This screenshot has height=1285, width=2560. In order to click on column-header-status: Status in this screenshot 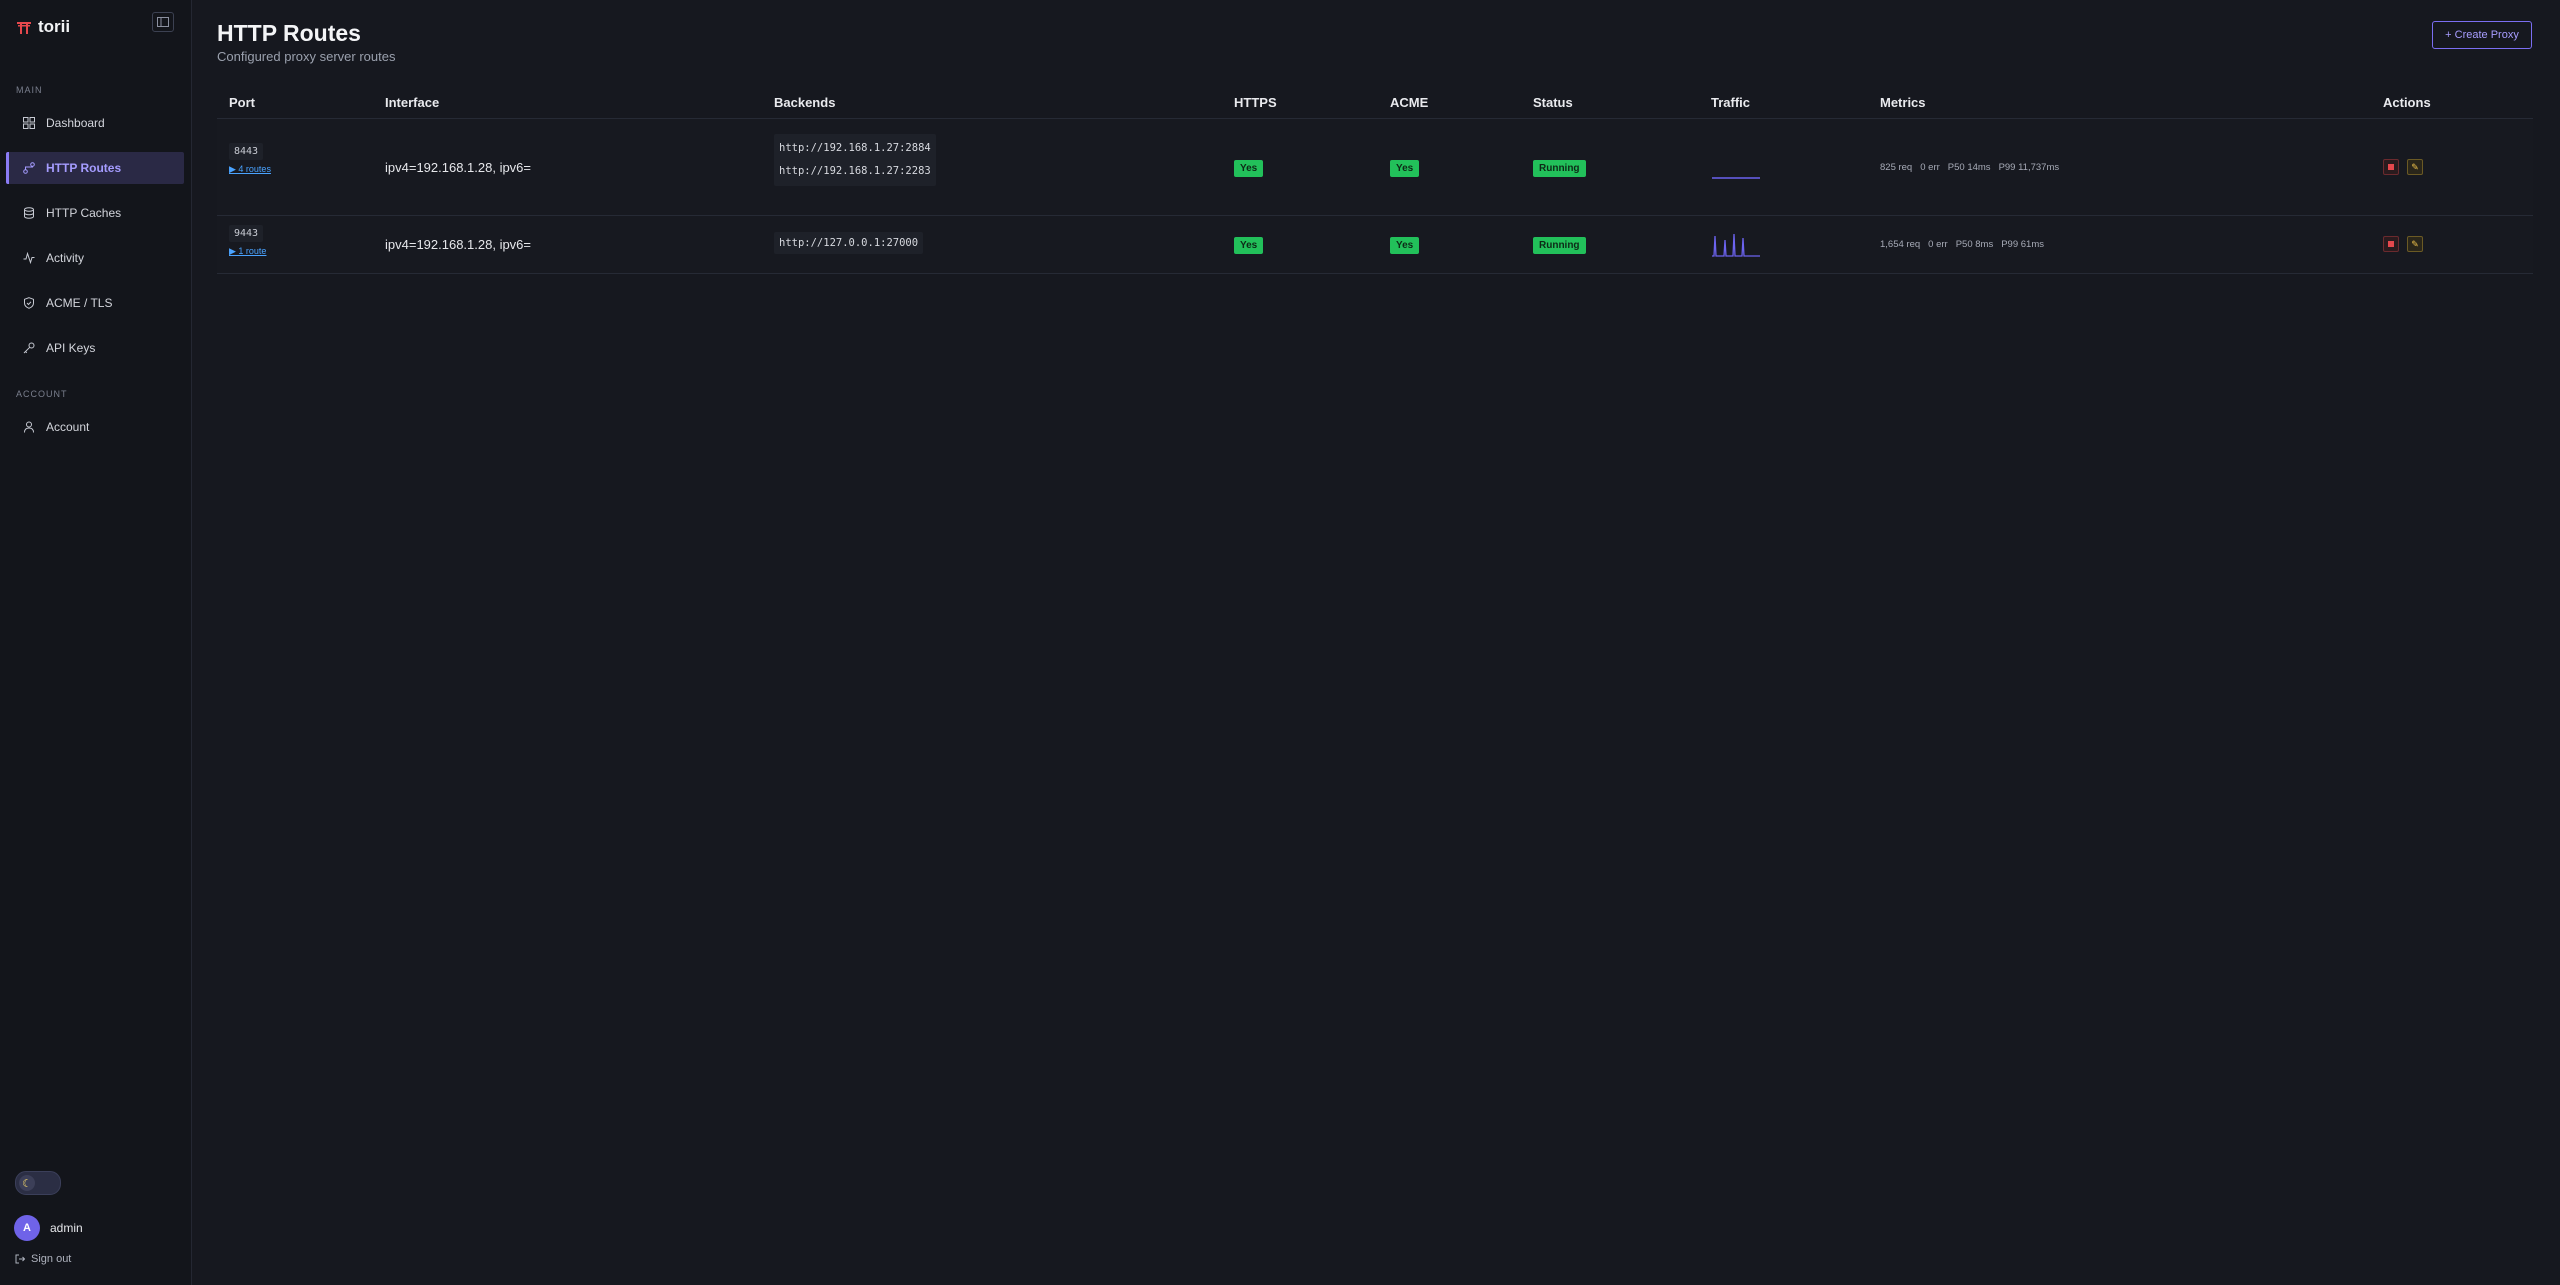, I will do `click(1553, 102)`.